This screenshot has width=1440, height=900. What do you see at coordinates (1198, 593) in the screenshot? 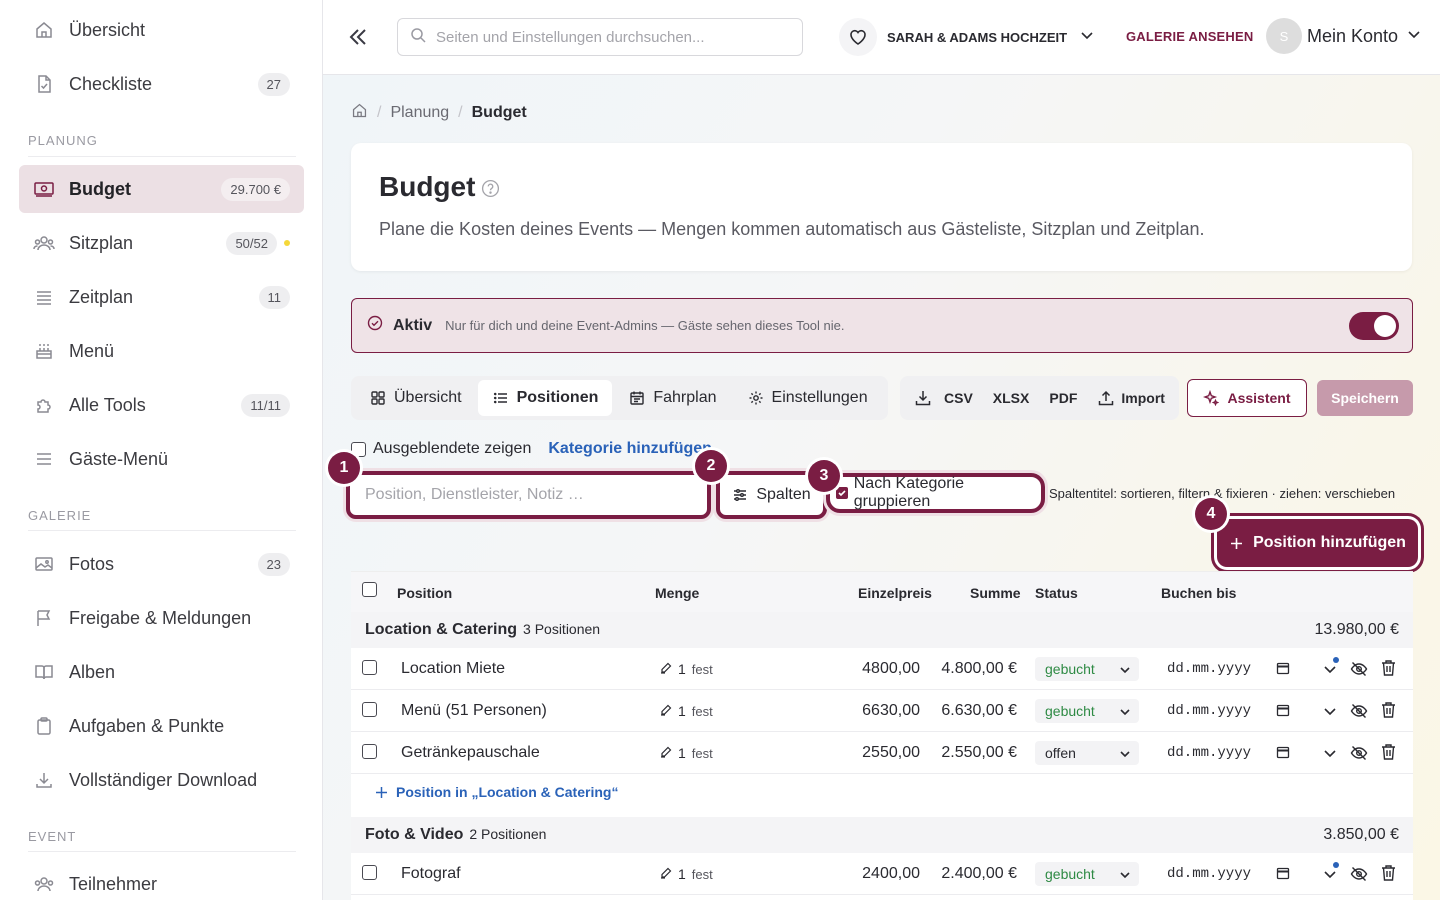
I see `col-buchen-bis: Buchen bis` at bounding box center [1198, 593].